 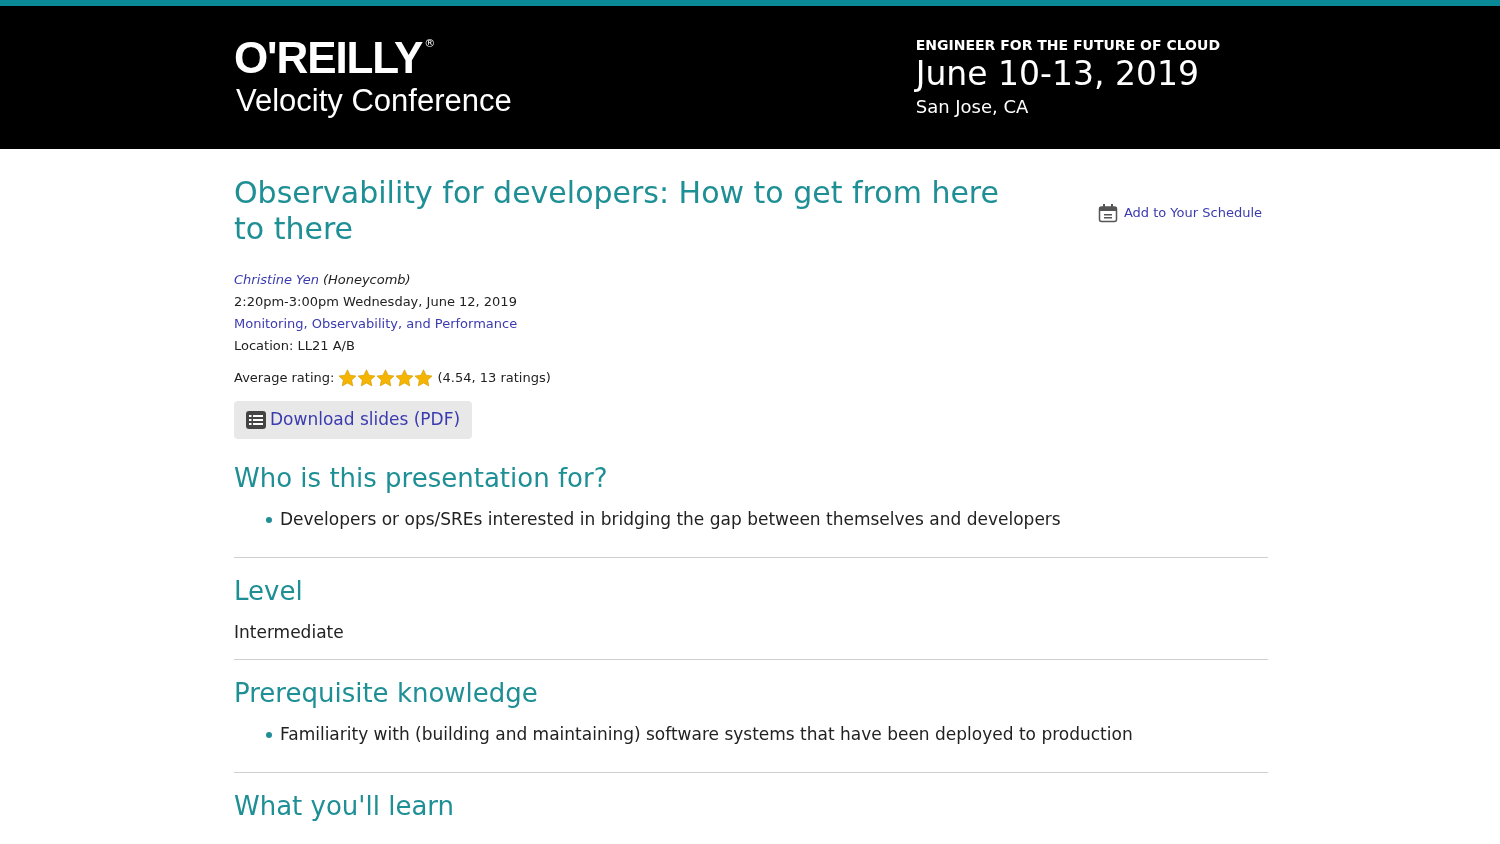 What do you see at coordinates (295, 346) in the screenshot?
I see `session-room: Location: LL21 A/B` at bounding box center [295, 346].